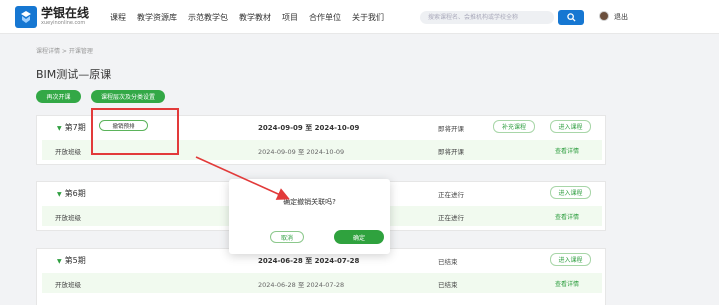  What do you see at coordinates (75, 260) in the screenshot?
I see `term-period-label: 第5期` at bounding box center [75, 260].